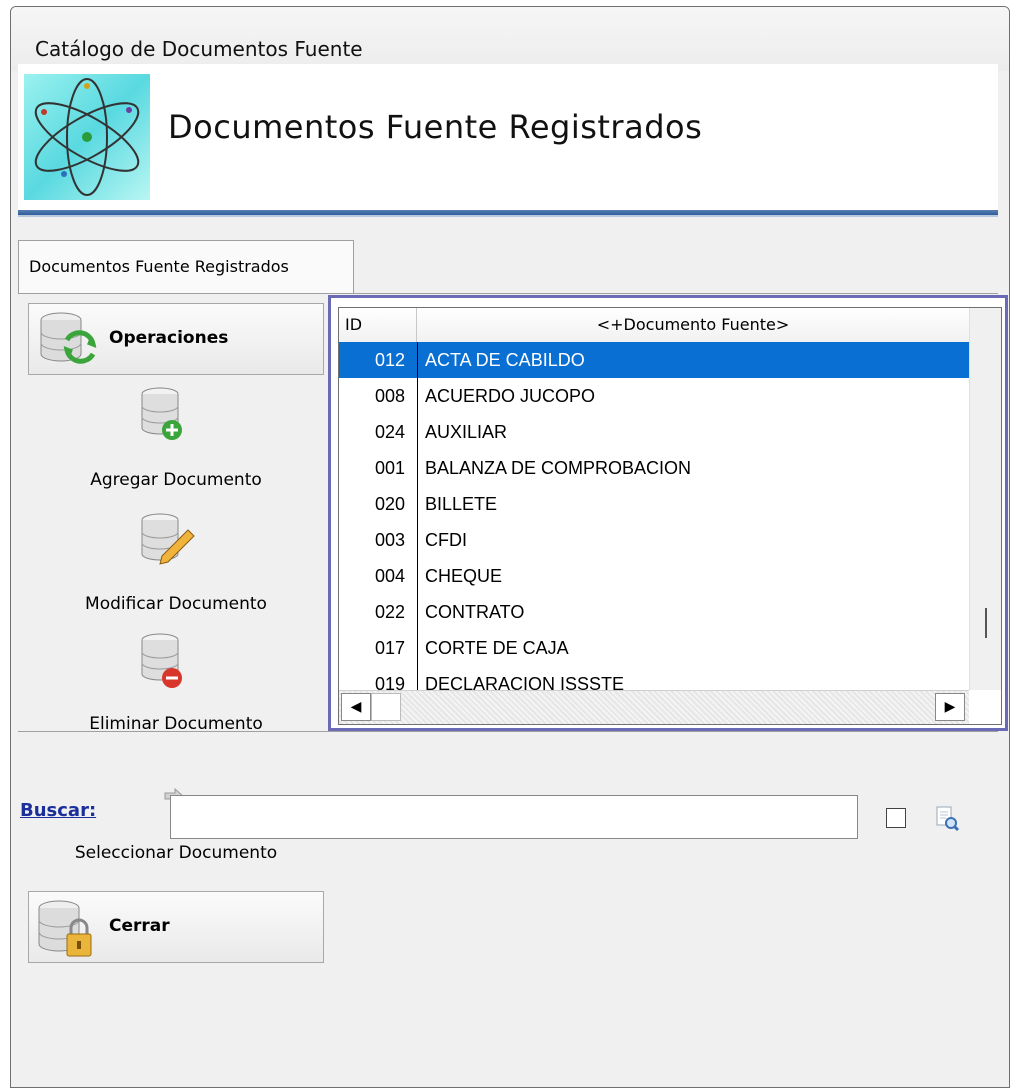 The height and width of the screenshot is (1089, 1010). I want to click on horizontal-scroll-thumb, so click(386, 707).